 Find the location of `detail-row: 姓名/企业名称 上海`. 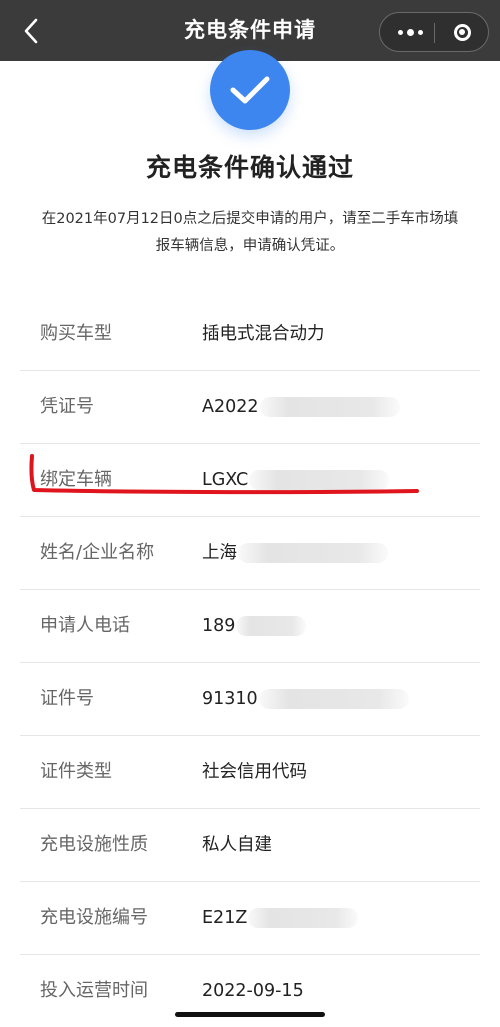

detail-row: 姓名/企业名称 上海 is located at coordinates (250, 553).